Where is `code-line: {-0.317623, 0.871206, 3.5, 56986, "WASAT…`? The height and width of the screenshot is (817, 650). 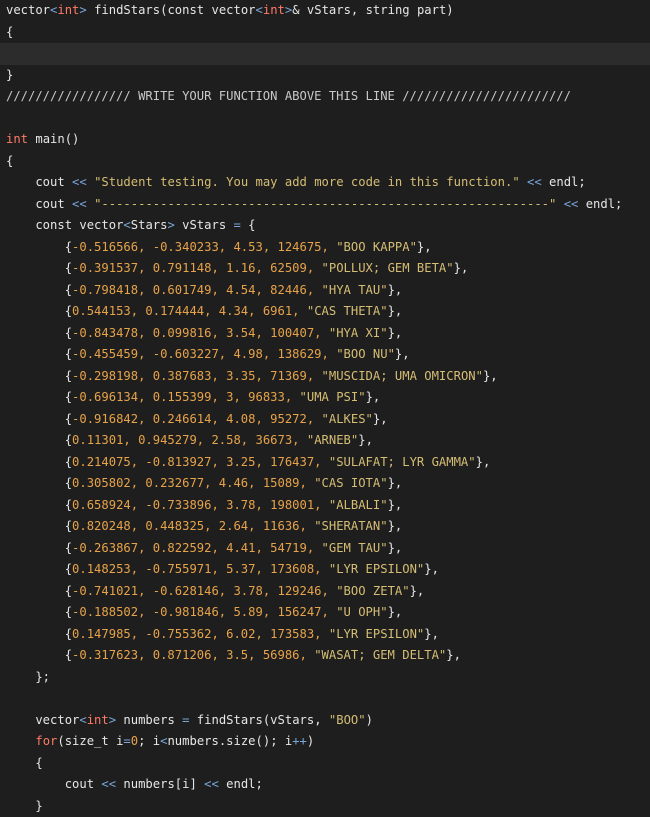
code-line: {-0.317623, 0.871206, 3.5, 56986, "WASAT… is located at coordinates (325, 656).